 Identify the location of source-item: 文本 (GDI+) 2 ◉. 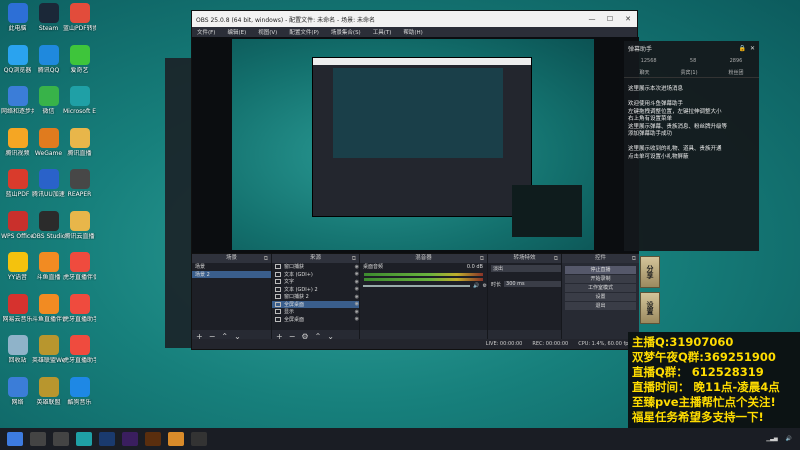
(315, 290).